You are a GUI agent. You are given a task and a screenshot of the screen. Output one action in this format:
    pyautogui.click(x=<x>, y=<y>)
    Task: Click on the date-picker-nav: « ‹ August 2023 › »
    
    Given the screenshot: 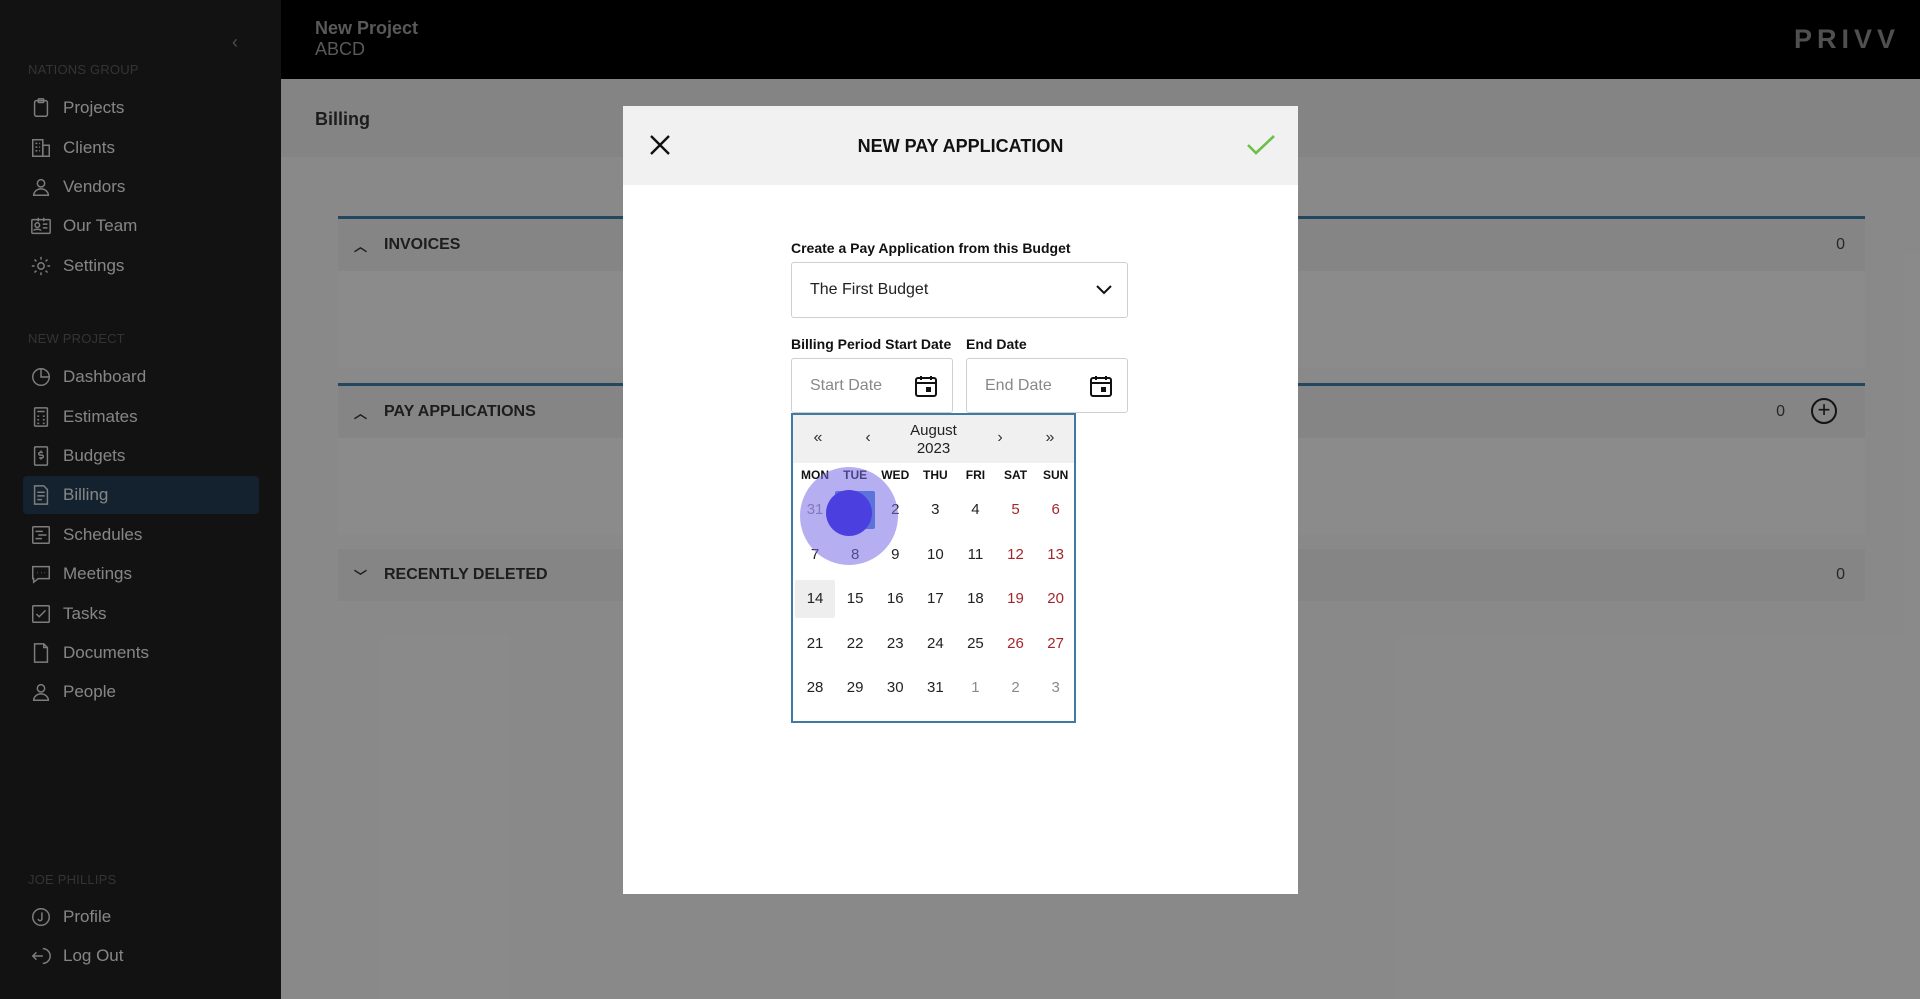 What is the action you would take?
    pyautogui.click(x=933, y=439)
    